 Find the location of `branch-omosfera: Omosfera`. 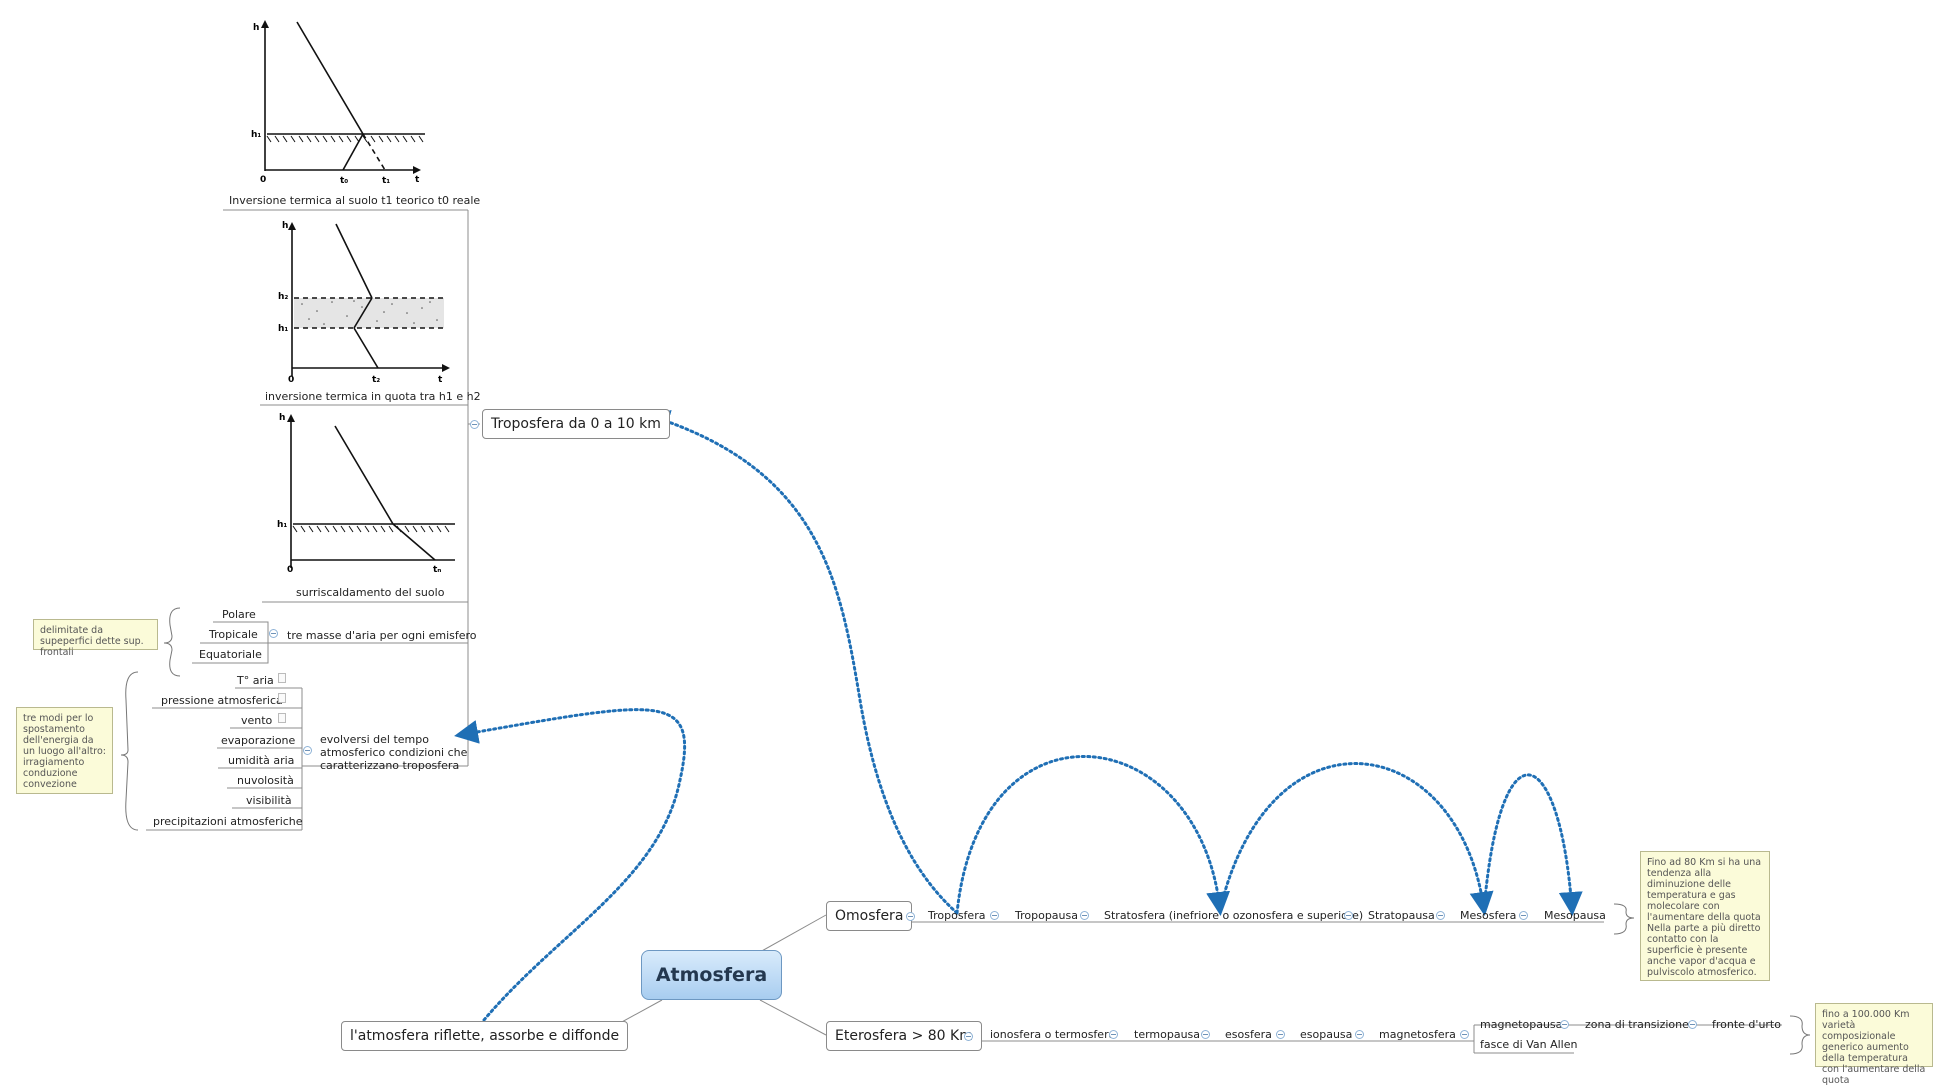

branch-omosfera: Omosfera is located at coordinates (869, 916).